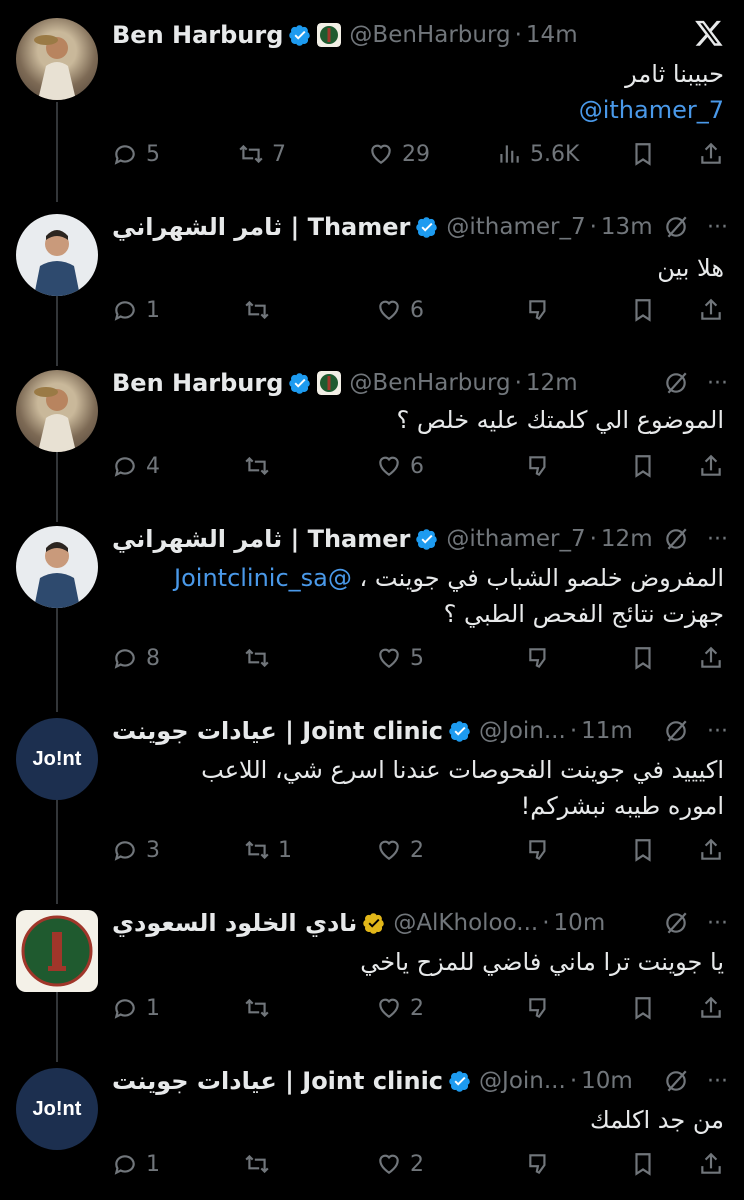 This screenshot has height=1200, width=744. Describe the element at coordinates (417, 310) in the screenshot. I see `like-count: 6` at that location.